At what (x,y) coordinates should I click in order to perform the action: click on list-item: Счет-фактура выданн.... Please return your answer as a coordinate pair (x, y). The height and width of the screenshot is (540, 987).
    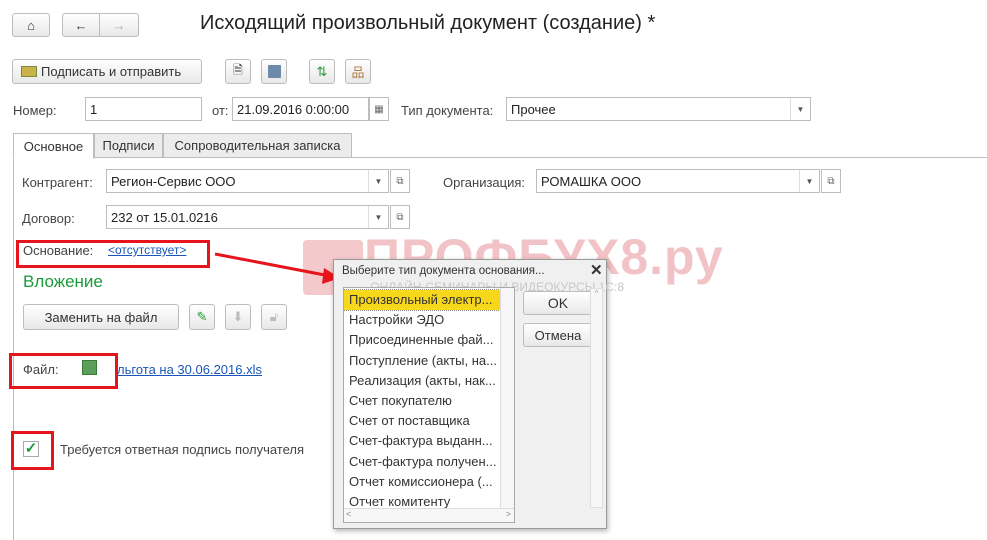
    Looking at the image, I should click on (422, 441).